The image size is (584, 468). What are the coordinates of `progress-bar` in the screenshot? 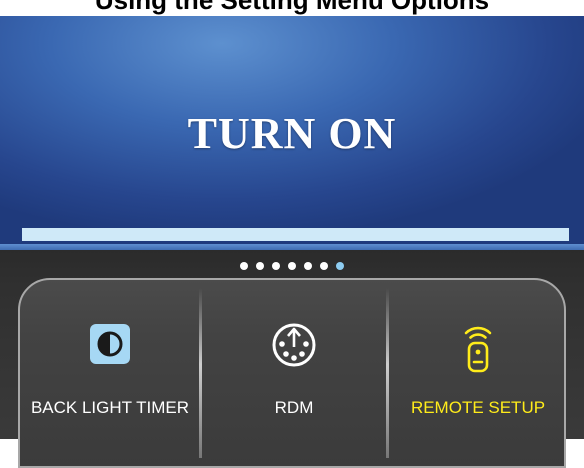 It's located at (296, 234).